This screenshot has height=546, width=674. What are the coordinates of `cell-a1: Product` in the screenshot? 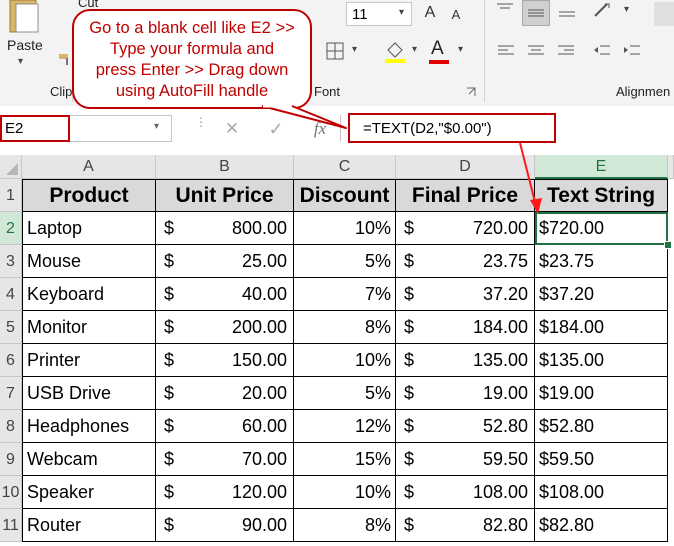 It's located at (89, 195).